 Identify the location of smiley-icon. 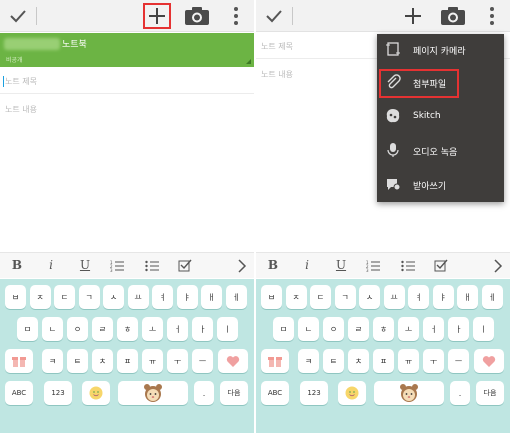
(96, 393).